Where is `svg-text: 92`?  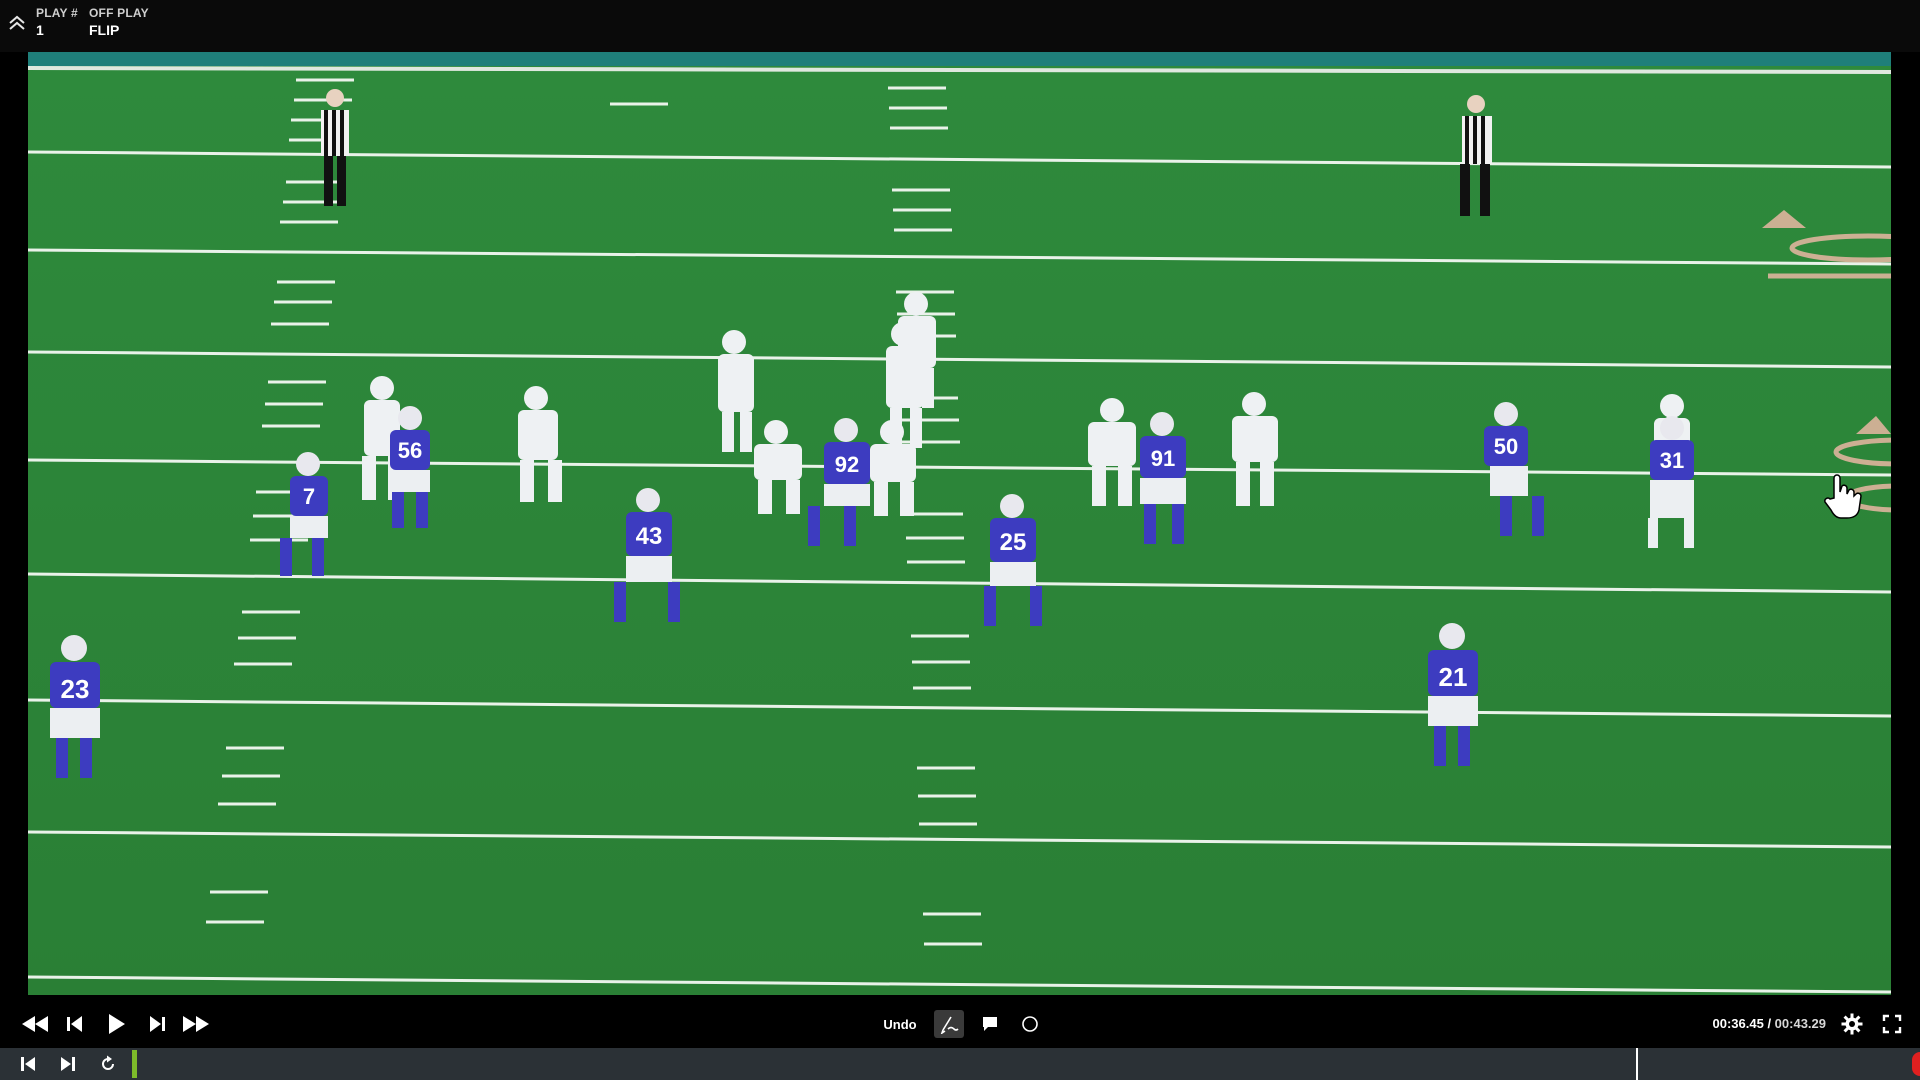
svg-text: 92 is located at coordinates (847, 464).